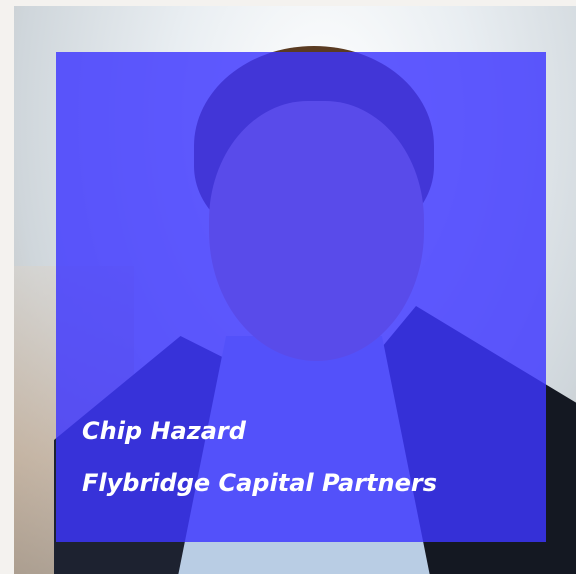 The height and width of the screenshot is (574, 576). Describe the element at coordinates (164, 431) in the screenshot. I see `person-name: Chip Hazard` at that location.